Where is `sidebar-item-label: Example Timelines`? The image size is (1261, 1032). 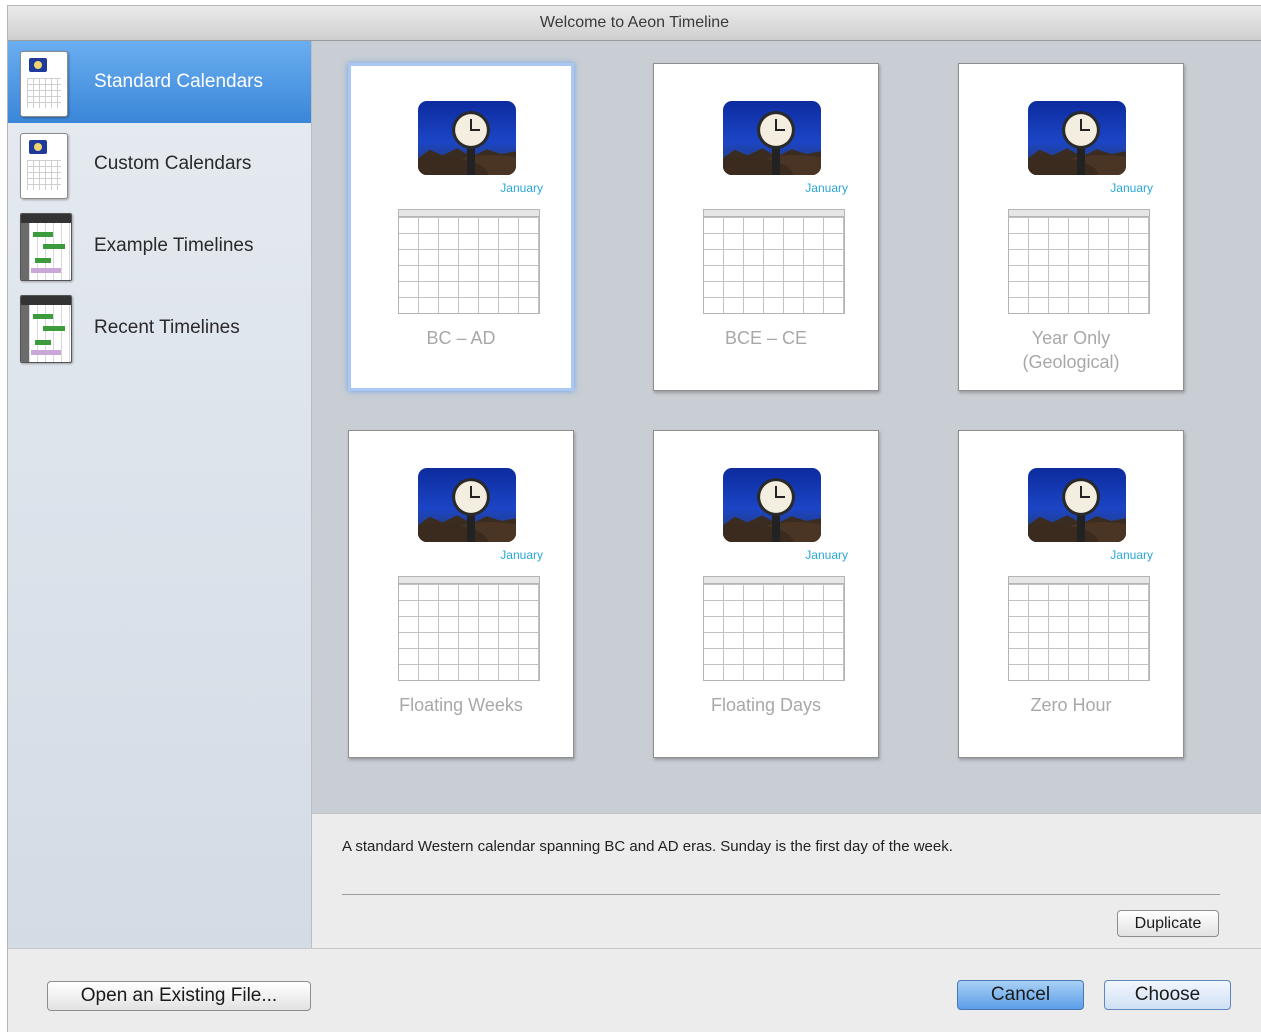
sidebar-item-label: Example Timelines is located at coordinates (174, 245).